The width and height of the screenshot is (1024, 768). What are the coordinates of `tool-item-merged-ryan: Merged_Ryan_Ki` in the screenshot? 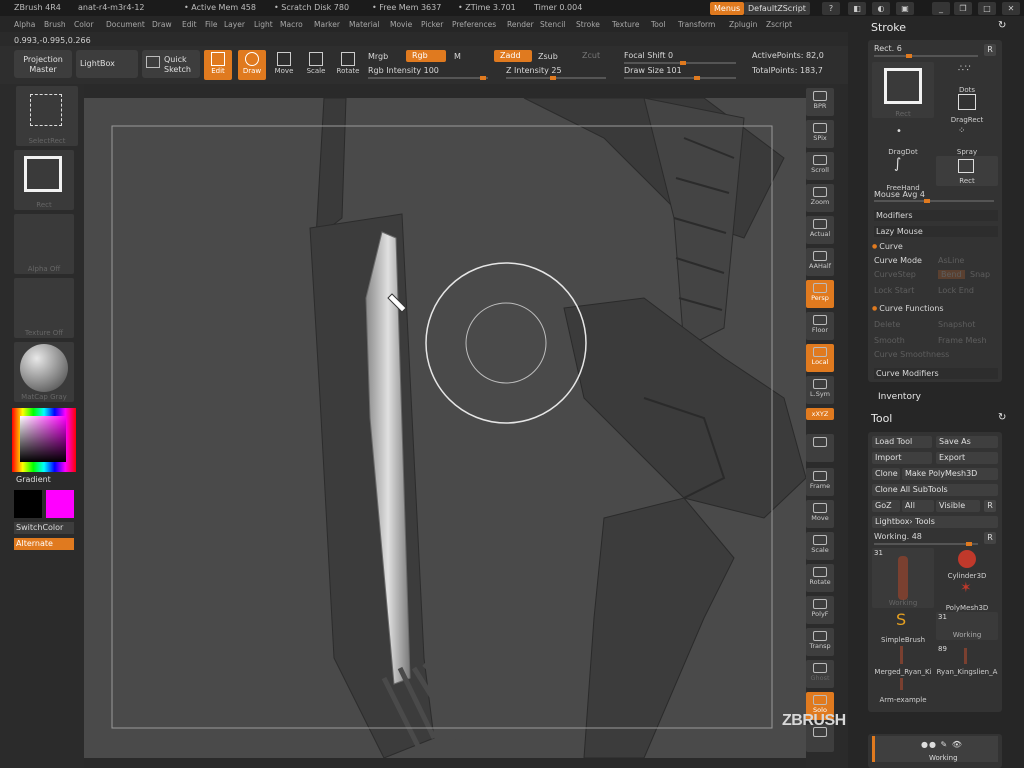 It's located at (903, 660).